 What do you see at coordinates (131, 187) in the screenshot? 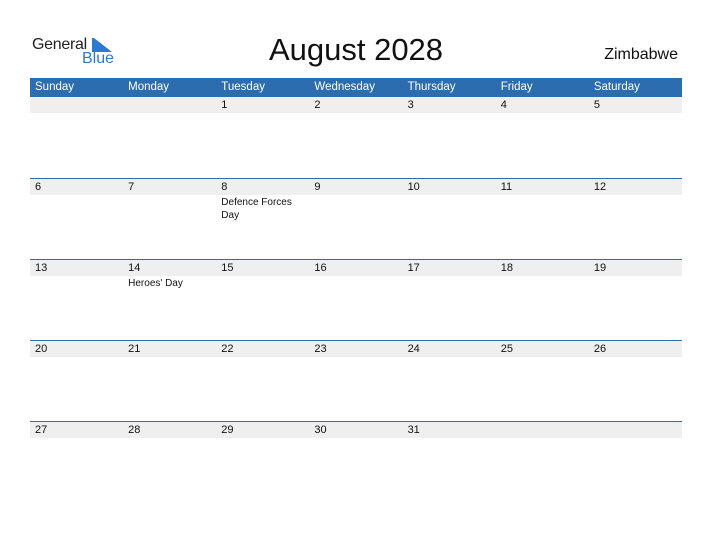
I see `day-number: 7` at bounding box center [131, 187].